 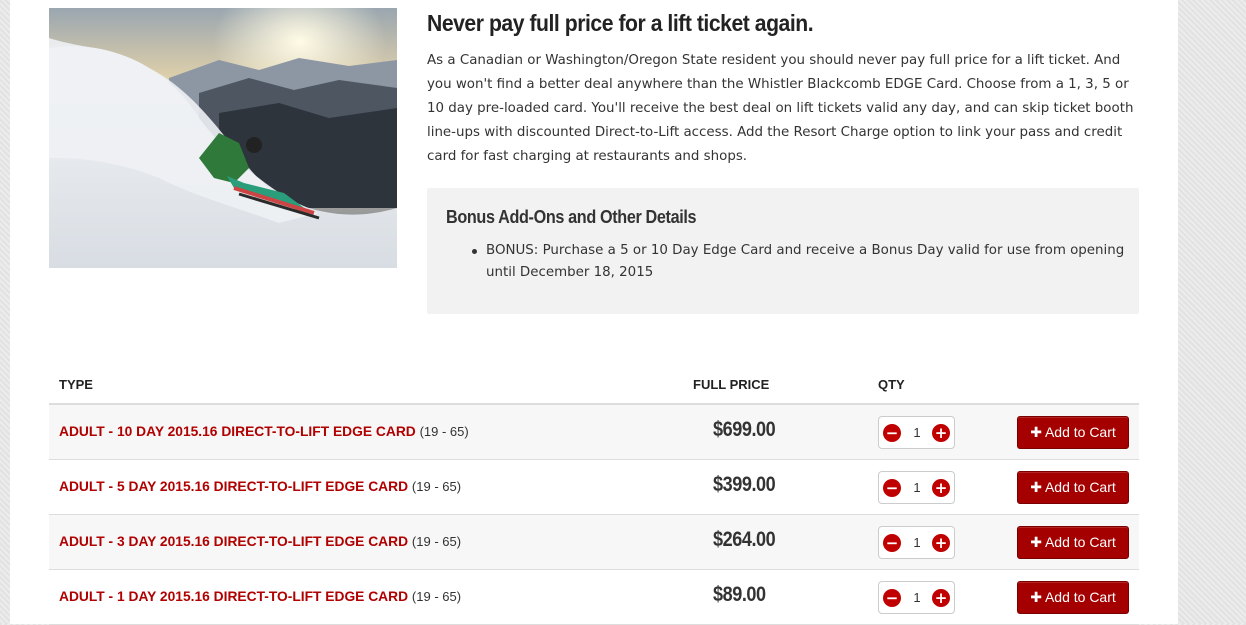 I want to click on column-header-price: FULL PRICE, so click(x=731, y=384).